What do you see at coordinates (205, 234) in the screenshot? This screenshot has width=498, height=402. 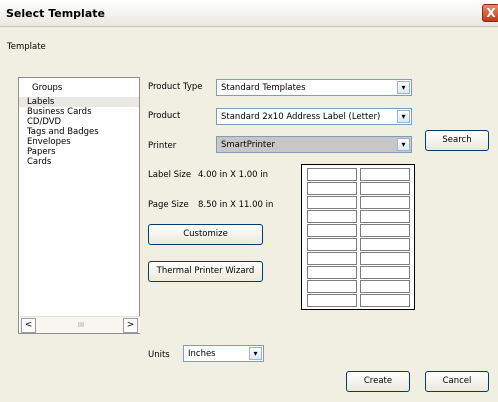 I see `customize-button: Customize` at bounding box center [205, 234].